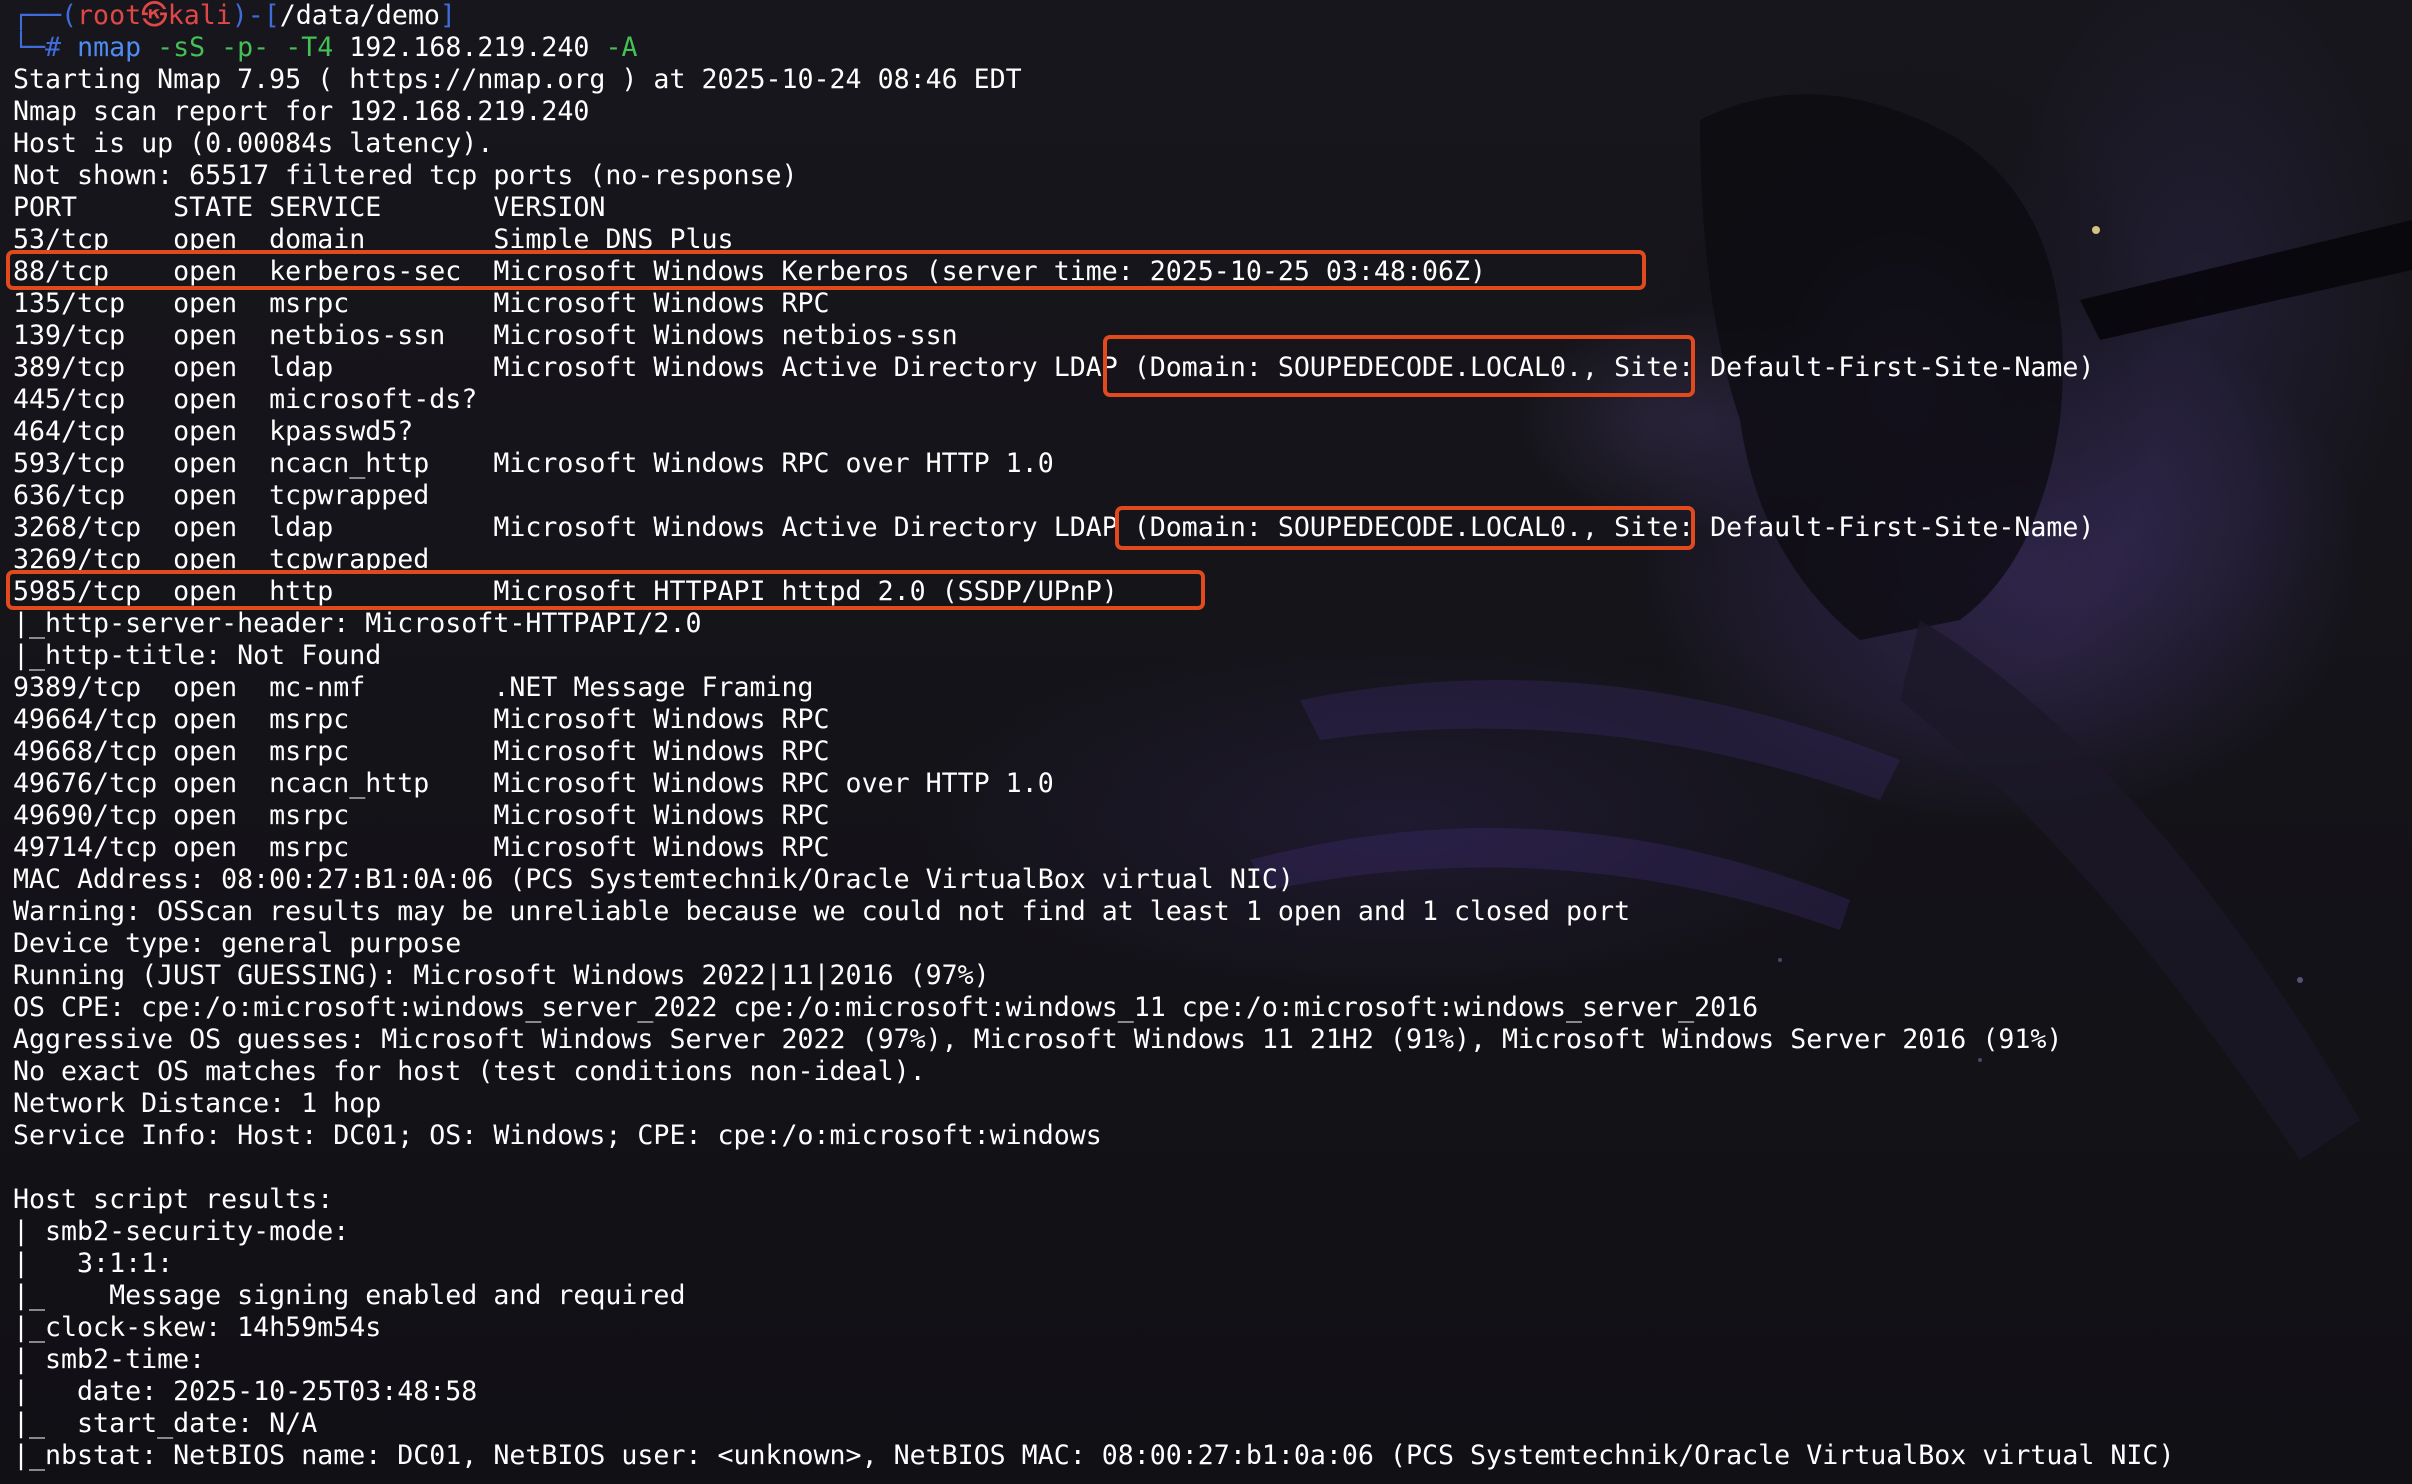 This screenshot has width=2412, height=1484. Describe the element at coordinates (237, 943) in the screenshot. I see `output-line: Device type: general purpose` at that location.